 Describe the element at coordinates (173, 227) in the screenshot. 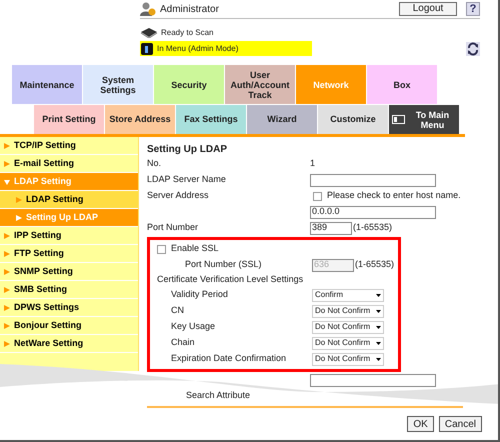

I see `field-label: Port Number` at that location.